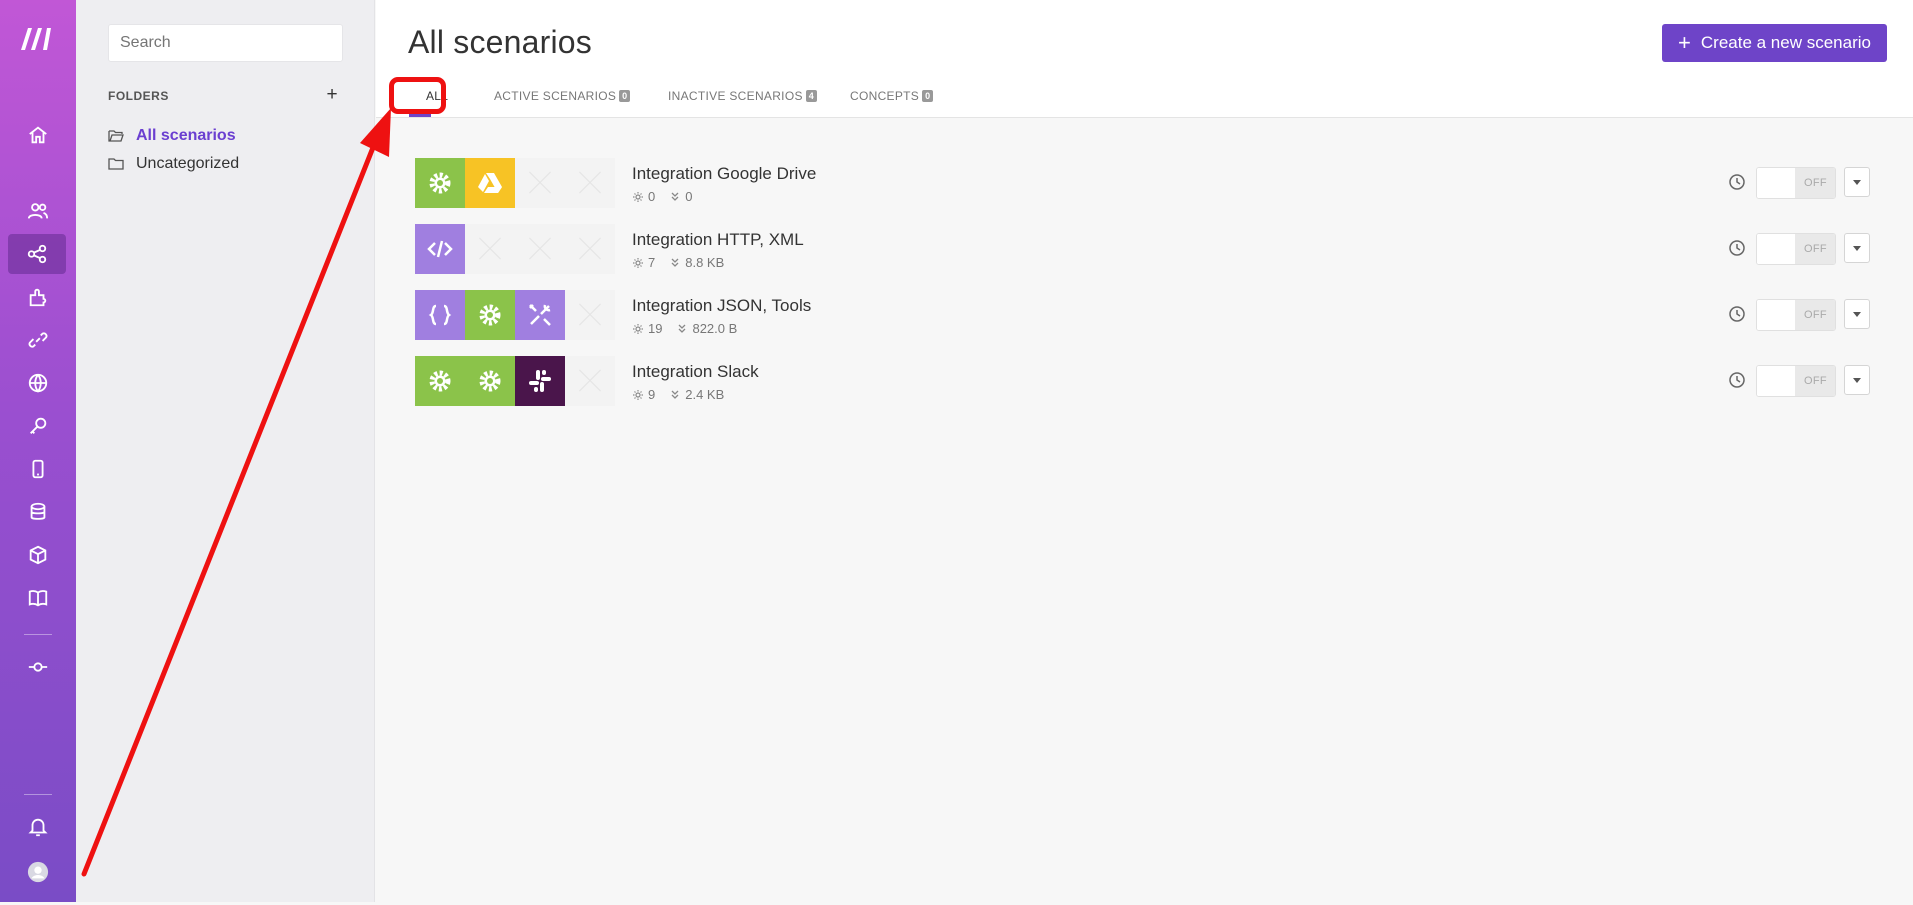 The height and width of the screenshot is (905, 1913). Describe the element at coordinates (38, 555) in the screenshot. I see `data-structures-icon` at that location.